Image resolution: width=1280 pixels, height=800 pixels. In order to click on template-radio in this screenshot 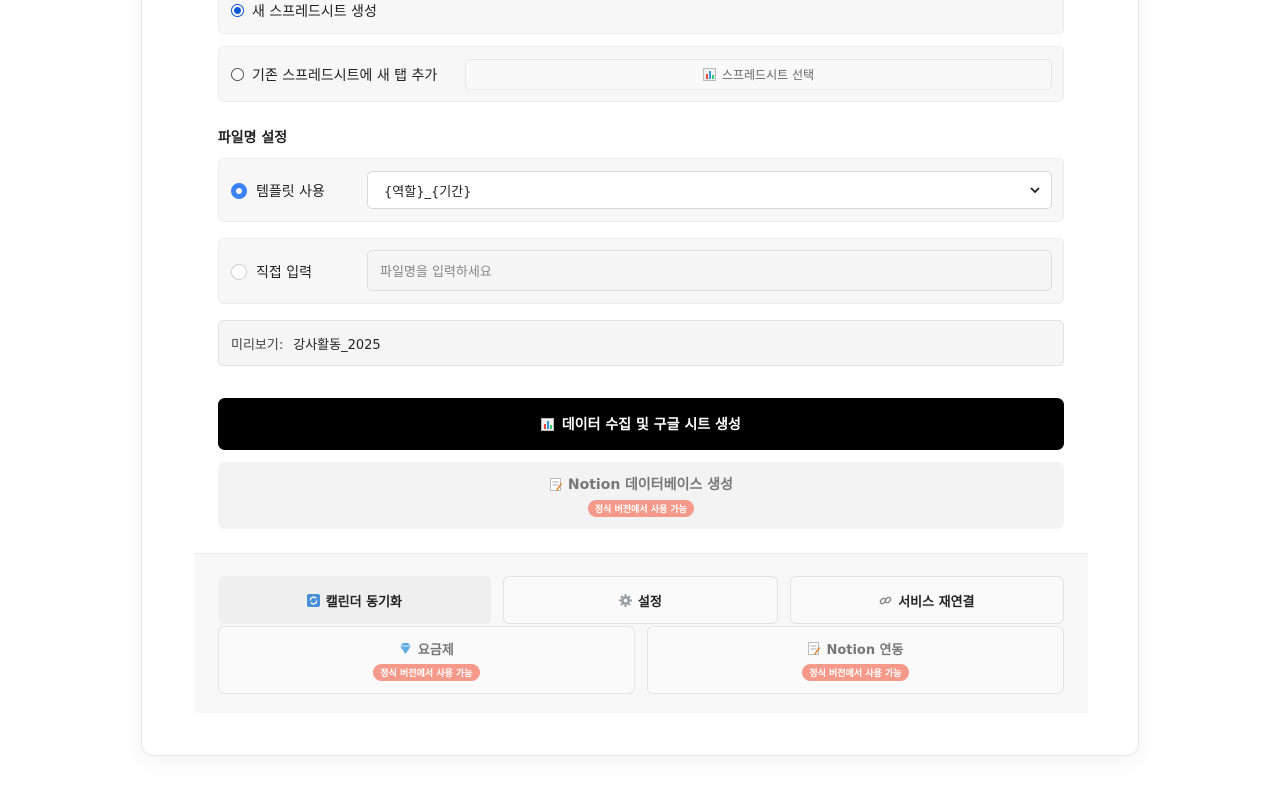, I will do `click(239, 191)`.